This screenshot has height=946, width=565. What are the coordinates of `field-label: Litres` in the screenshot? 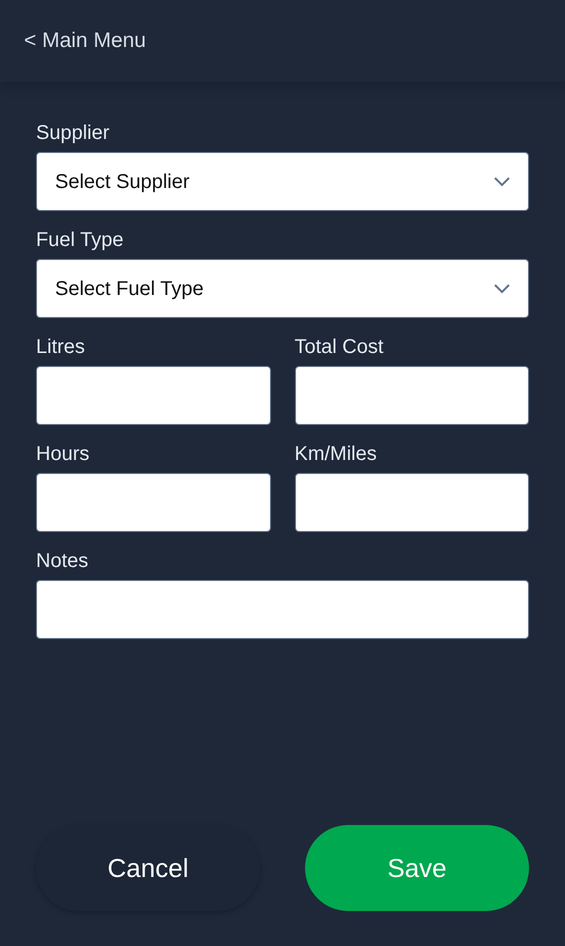 It's located at (60, 347).